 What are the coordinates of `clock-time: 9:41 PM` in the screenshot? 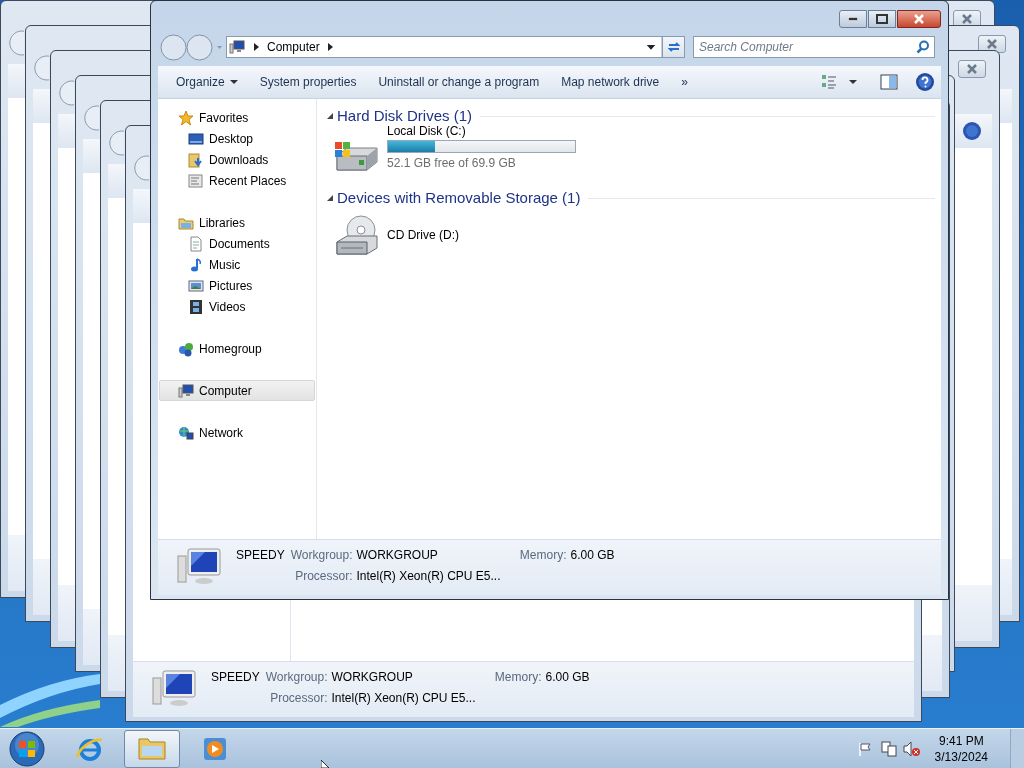 It's located at (961, 740).